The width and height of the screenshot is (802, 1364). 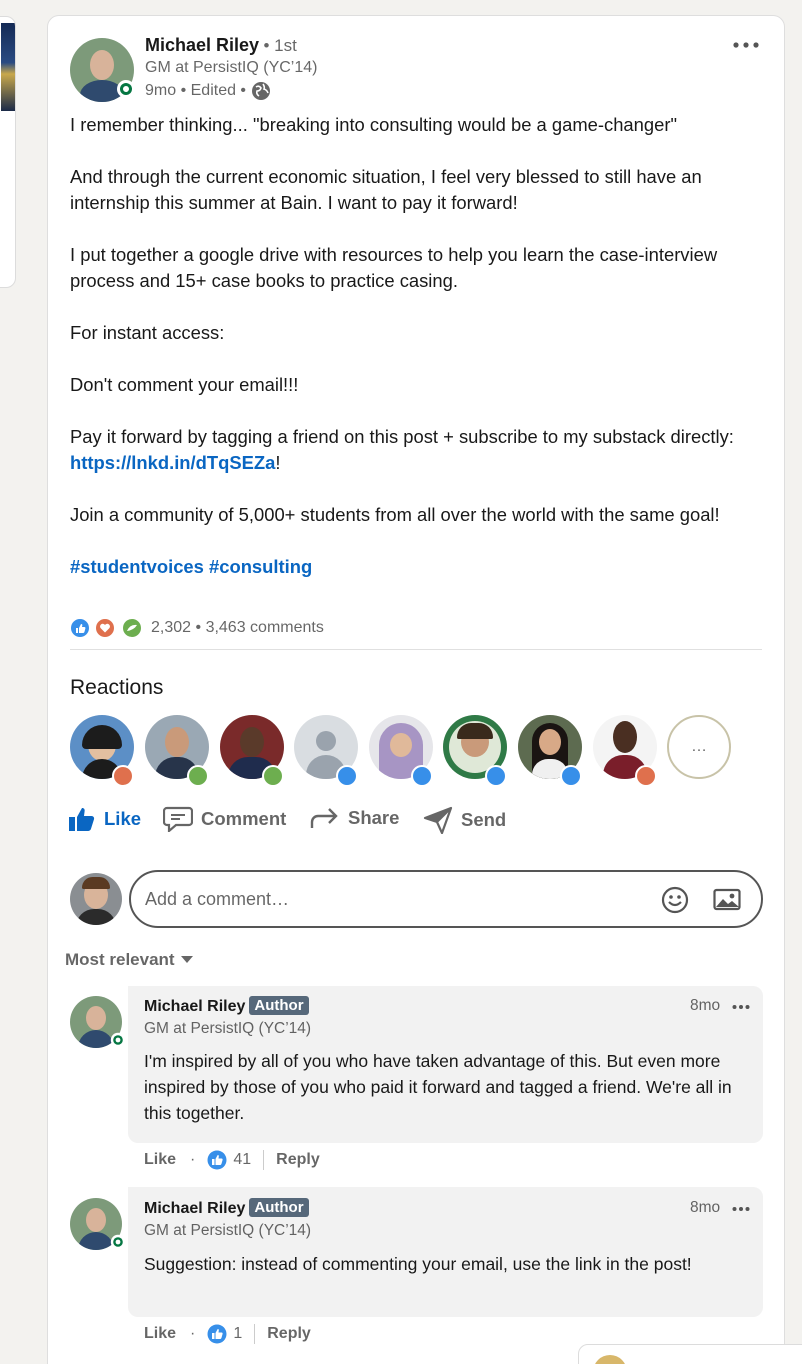 What do you see at coordinates (438, 820) in the screenshot?
I see `send-icon` at bounding box center [438, 820].